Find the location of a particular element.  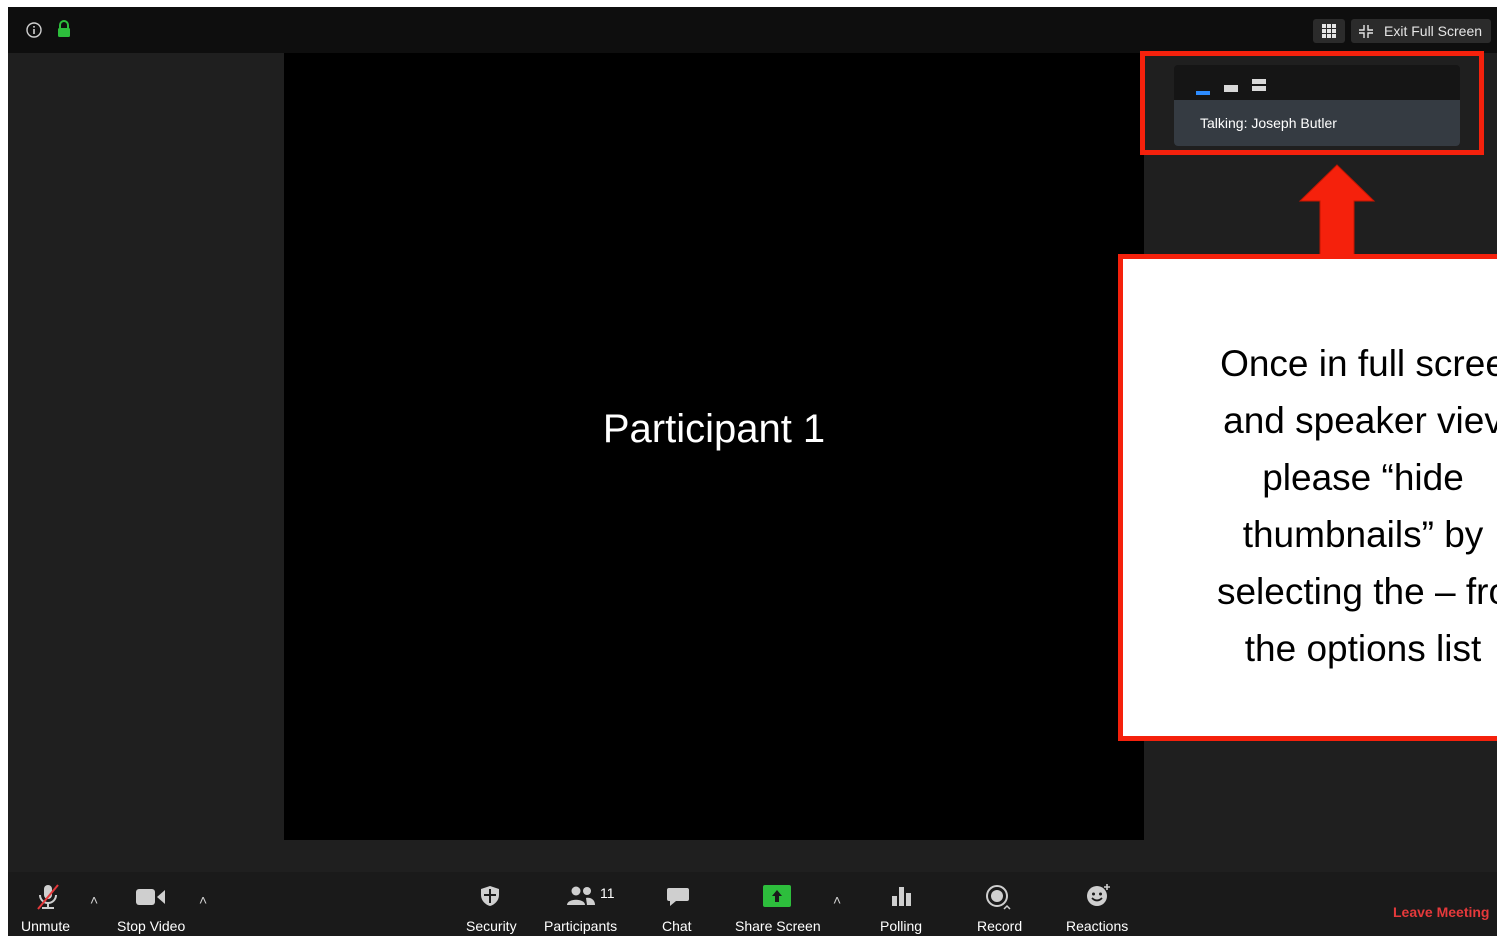

polling-chart-icon is located at coordinates (901, 896).